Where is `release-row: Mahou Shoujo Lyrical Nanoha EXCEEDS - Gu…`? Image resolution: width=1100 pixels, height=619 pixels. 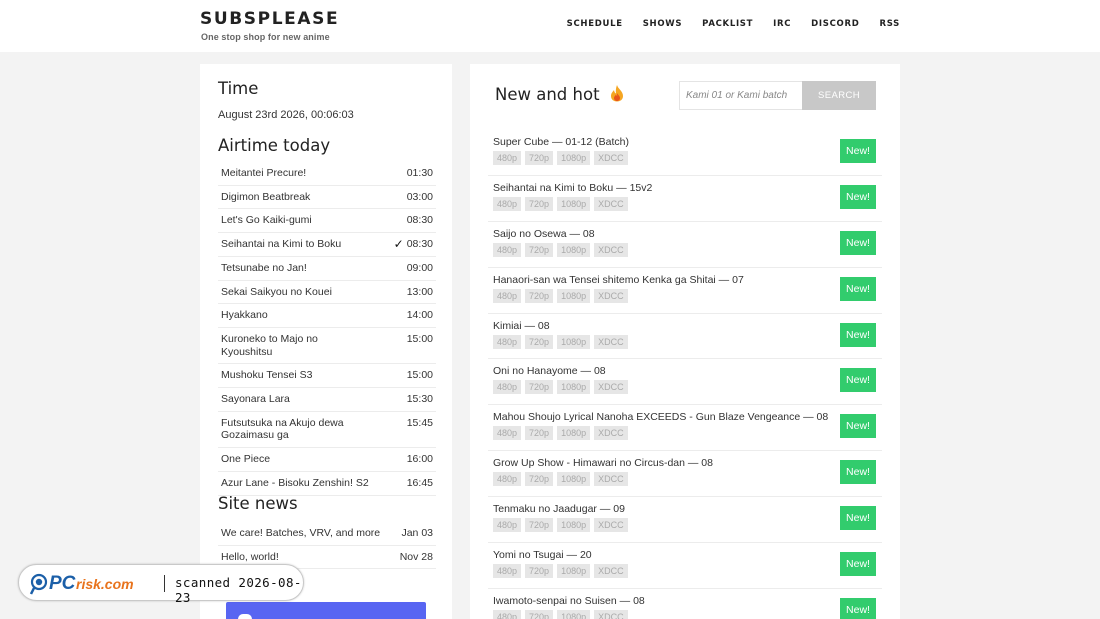 release-row: Mahou Shoujo Lyrical Nanoha EXCEEDS - Gu… is located at coordinates (685, 428).